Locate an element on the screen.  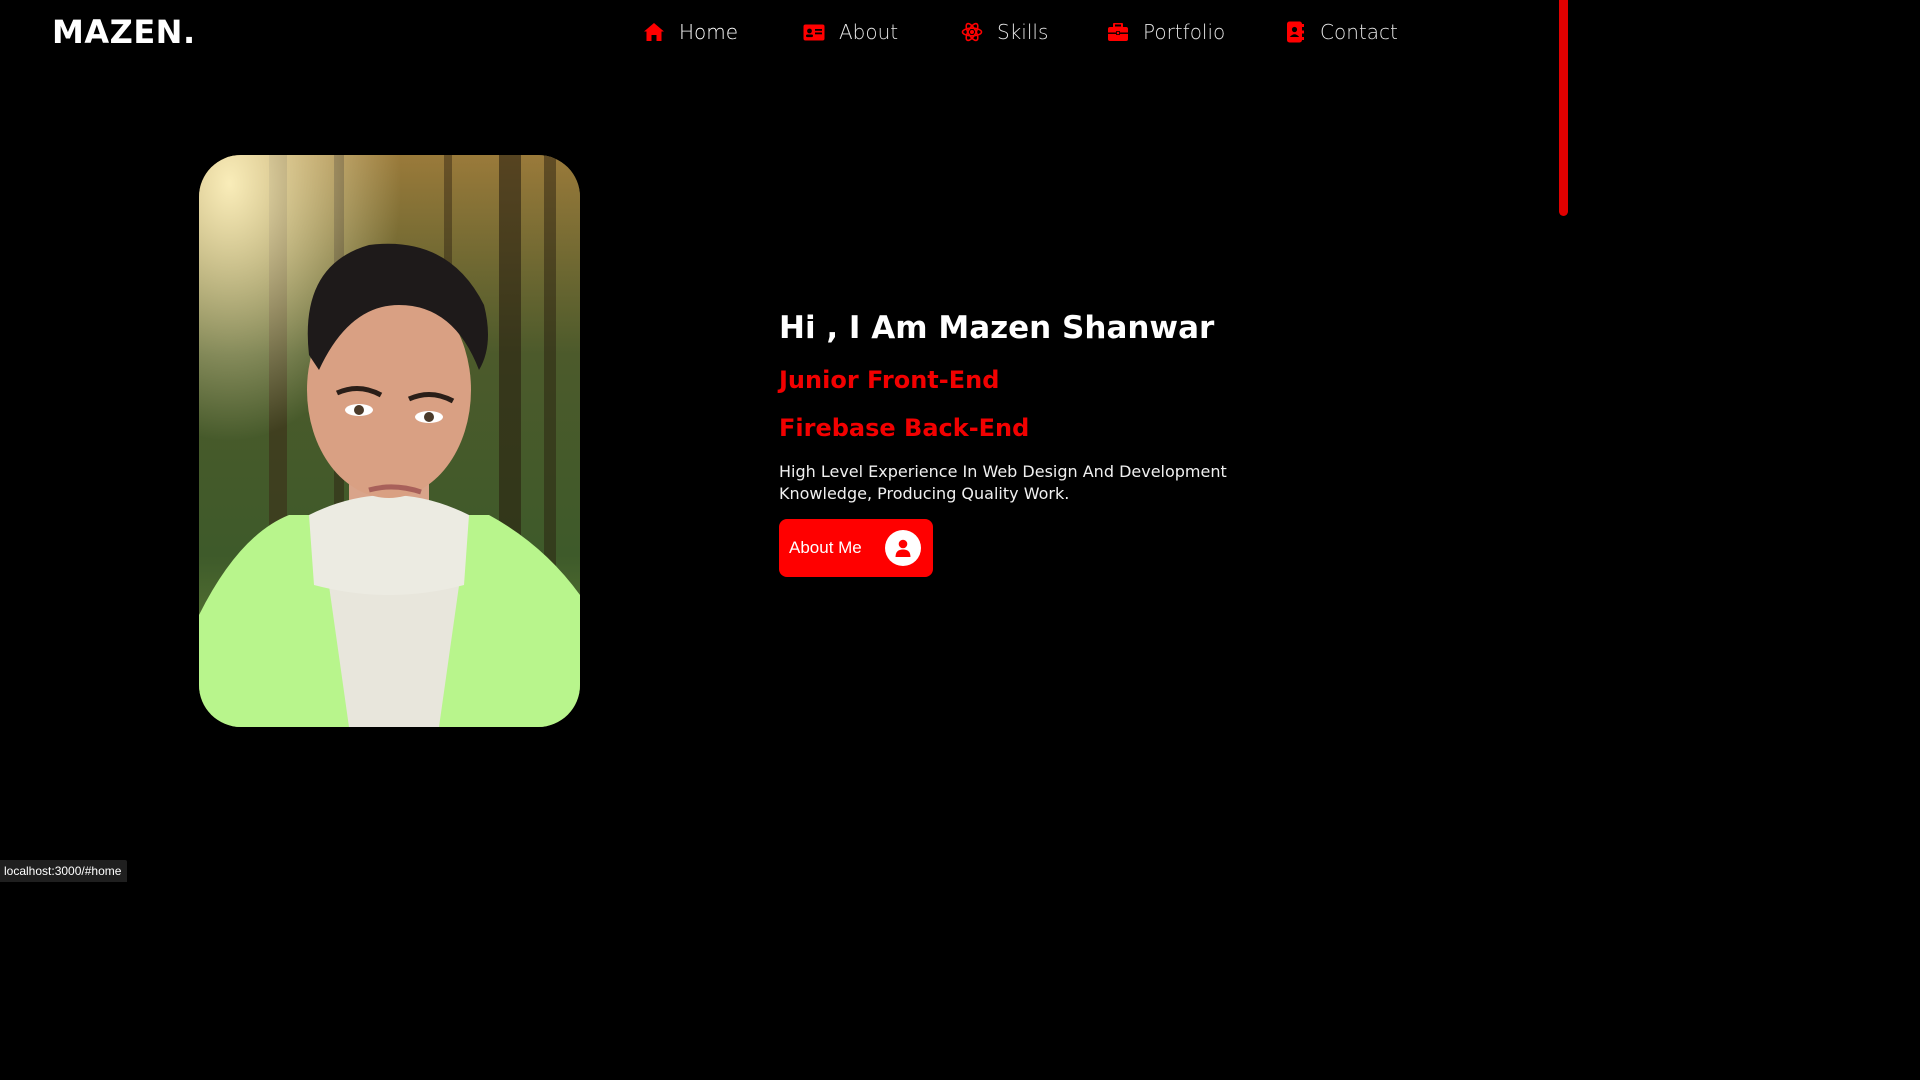
profile-photo-illustration is located at coordinates (389, 441).